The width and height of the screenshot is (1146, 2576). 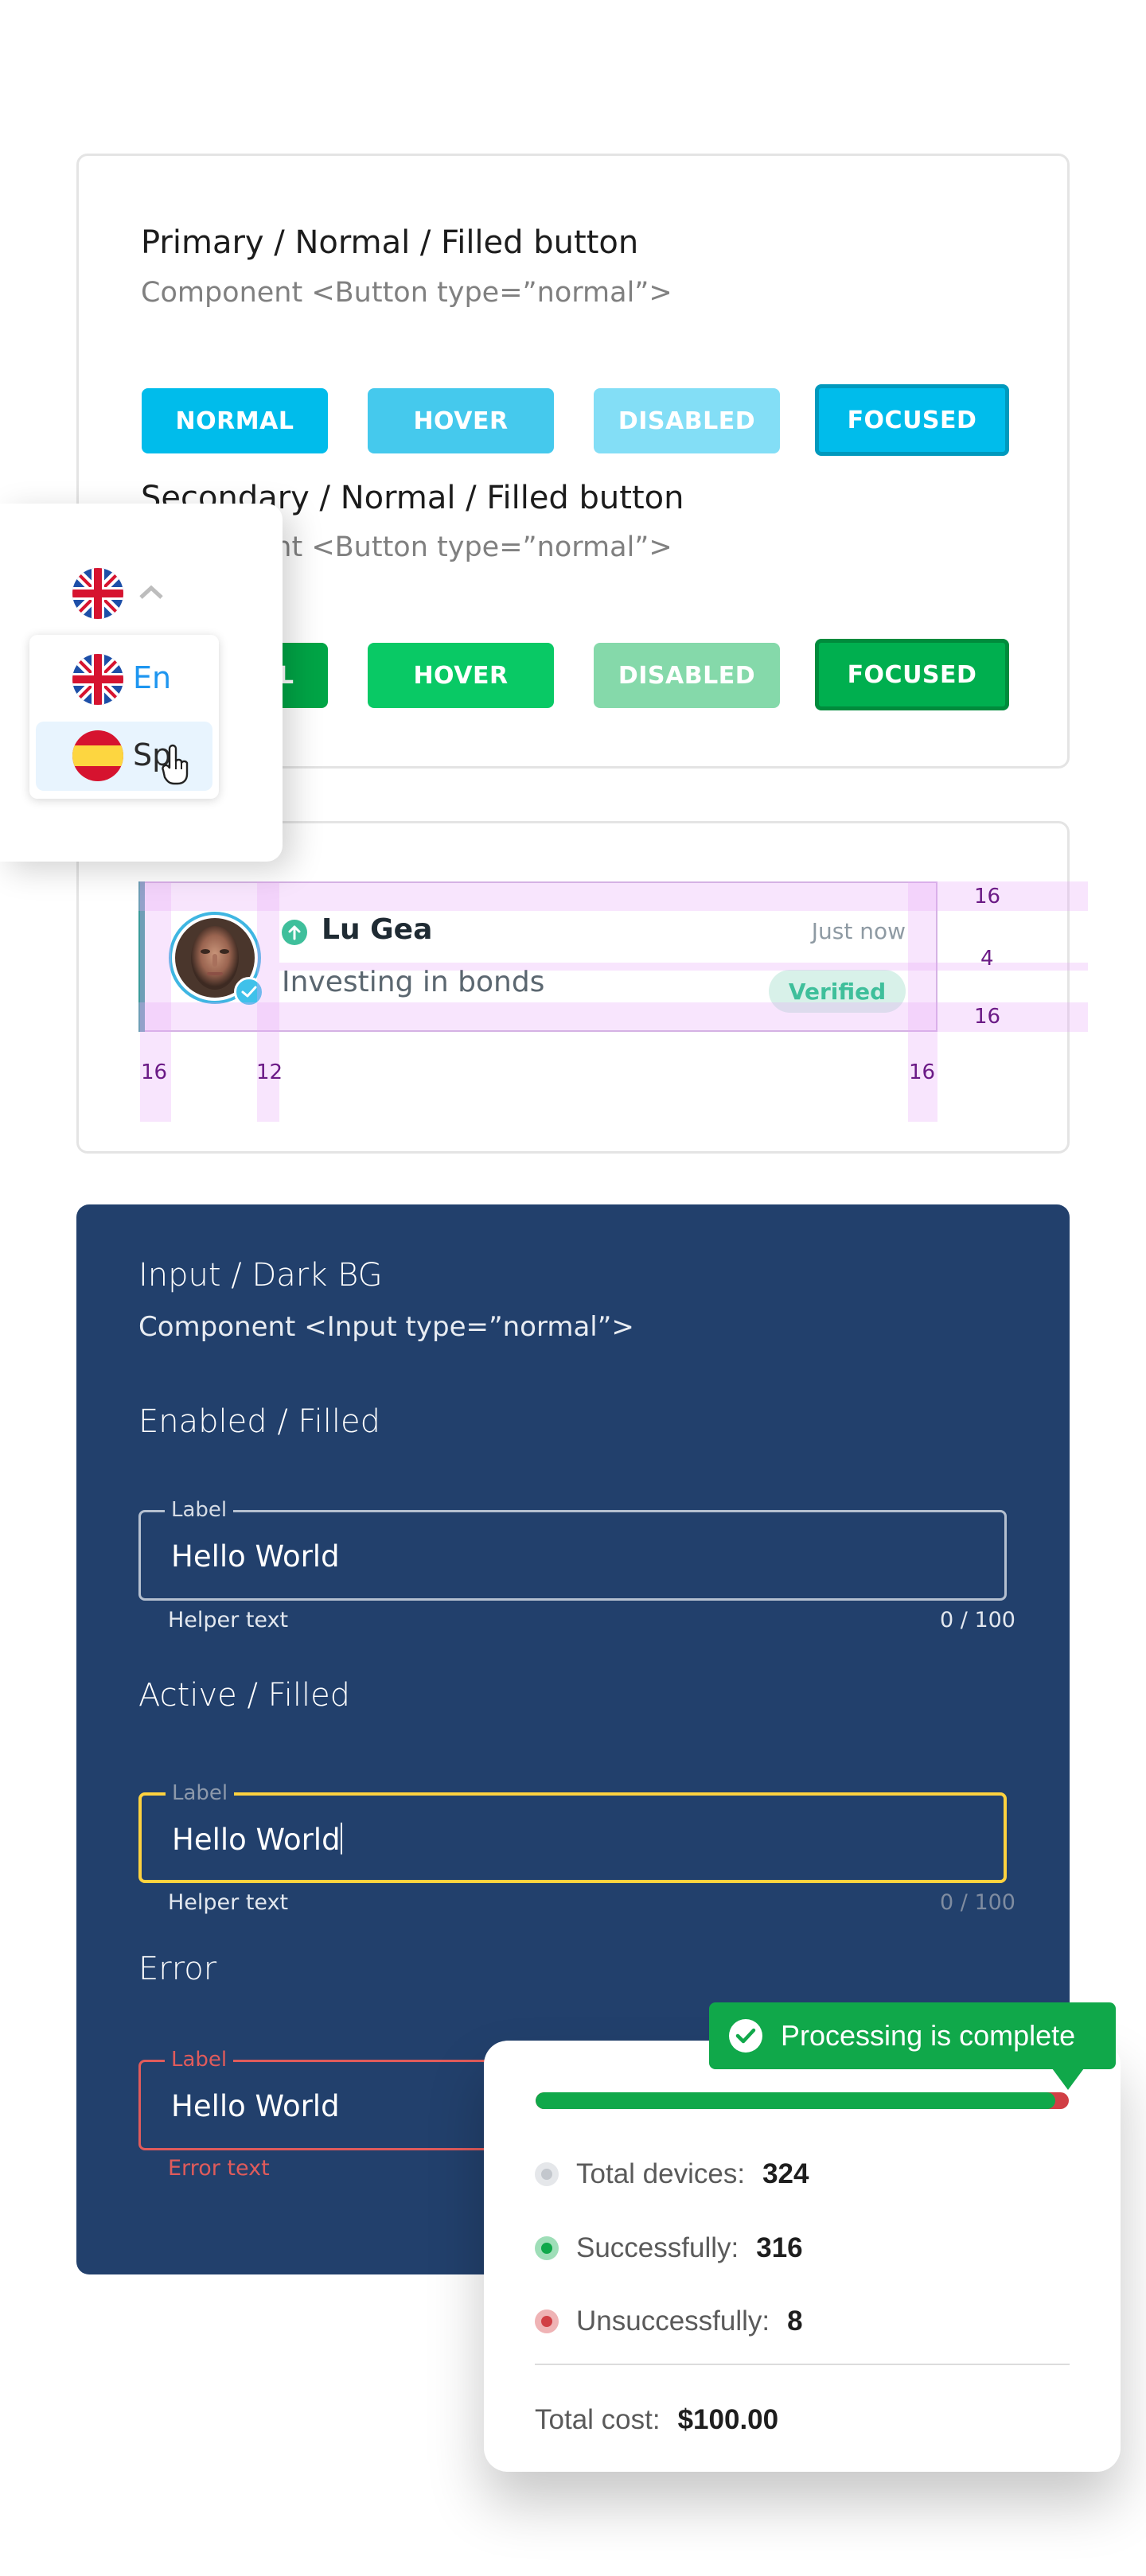 What do you see at coordinates (124, 757) in the screenshot?
I see `language-option-sp: Sp` at bounding box center [124, 757].